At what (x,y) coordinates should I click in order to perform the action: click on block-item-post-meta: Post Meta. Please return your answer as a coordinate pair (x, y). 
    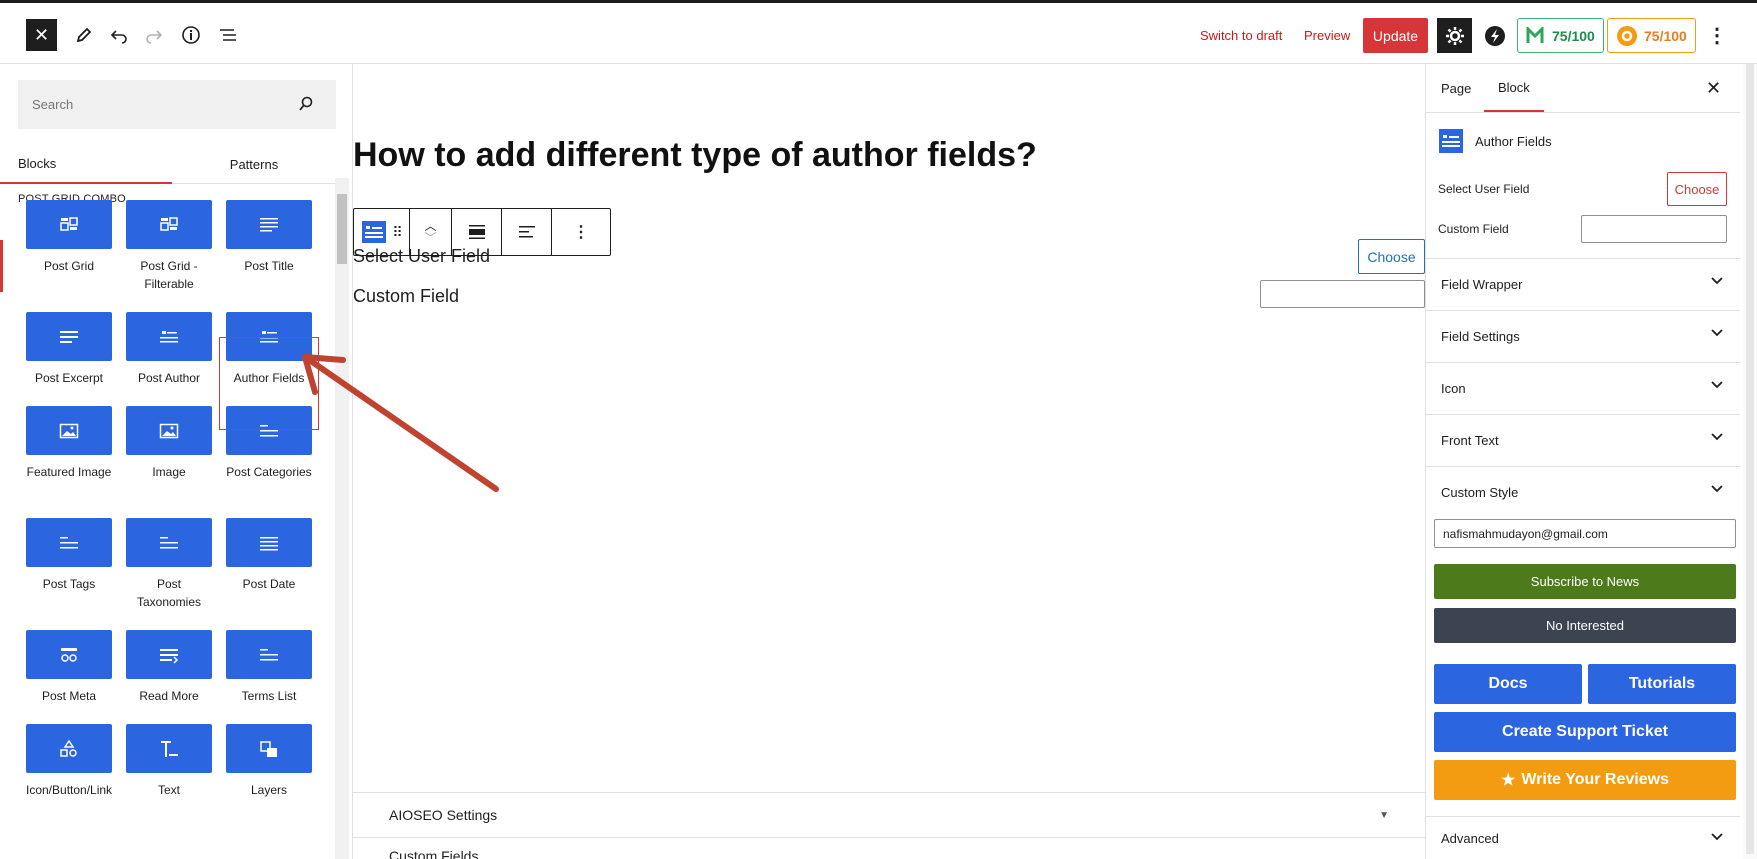
    Looking at the image, I should click on (69, 667).